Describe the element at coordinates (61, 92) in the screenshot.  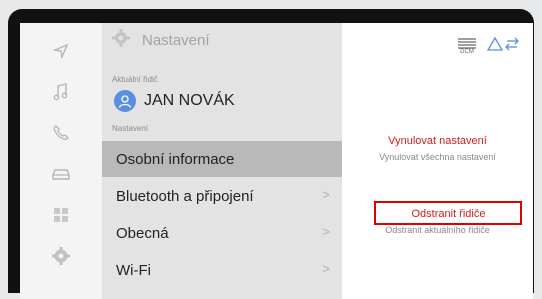
I see `music-icon` at that location.